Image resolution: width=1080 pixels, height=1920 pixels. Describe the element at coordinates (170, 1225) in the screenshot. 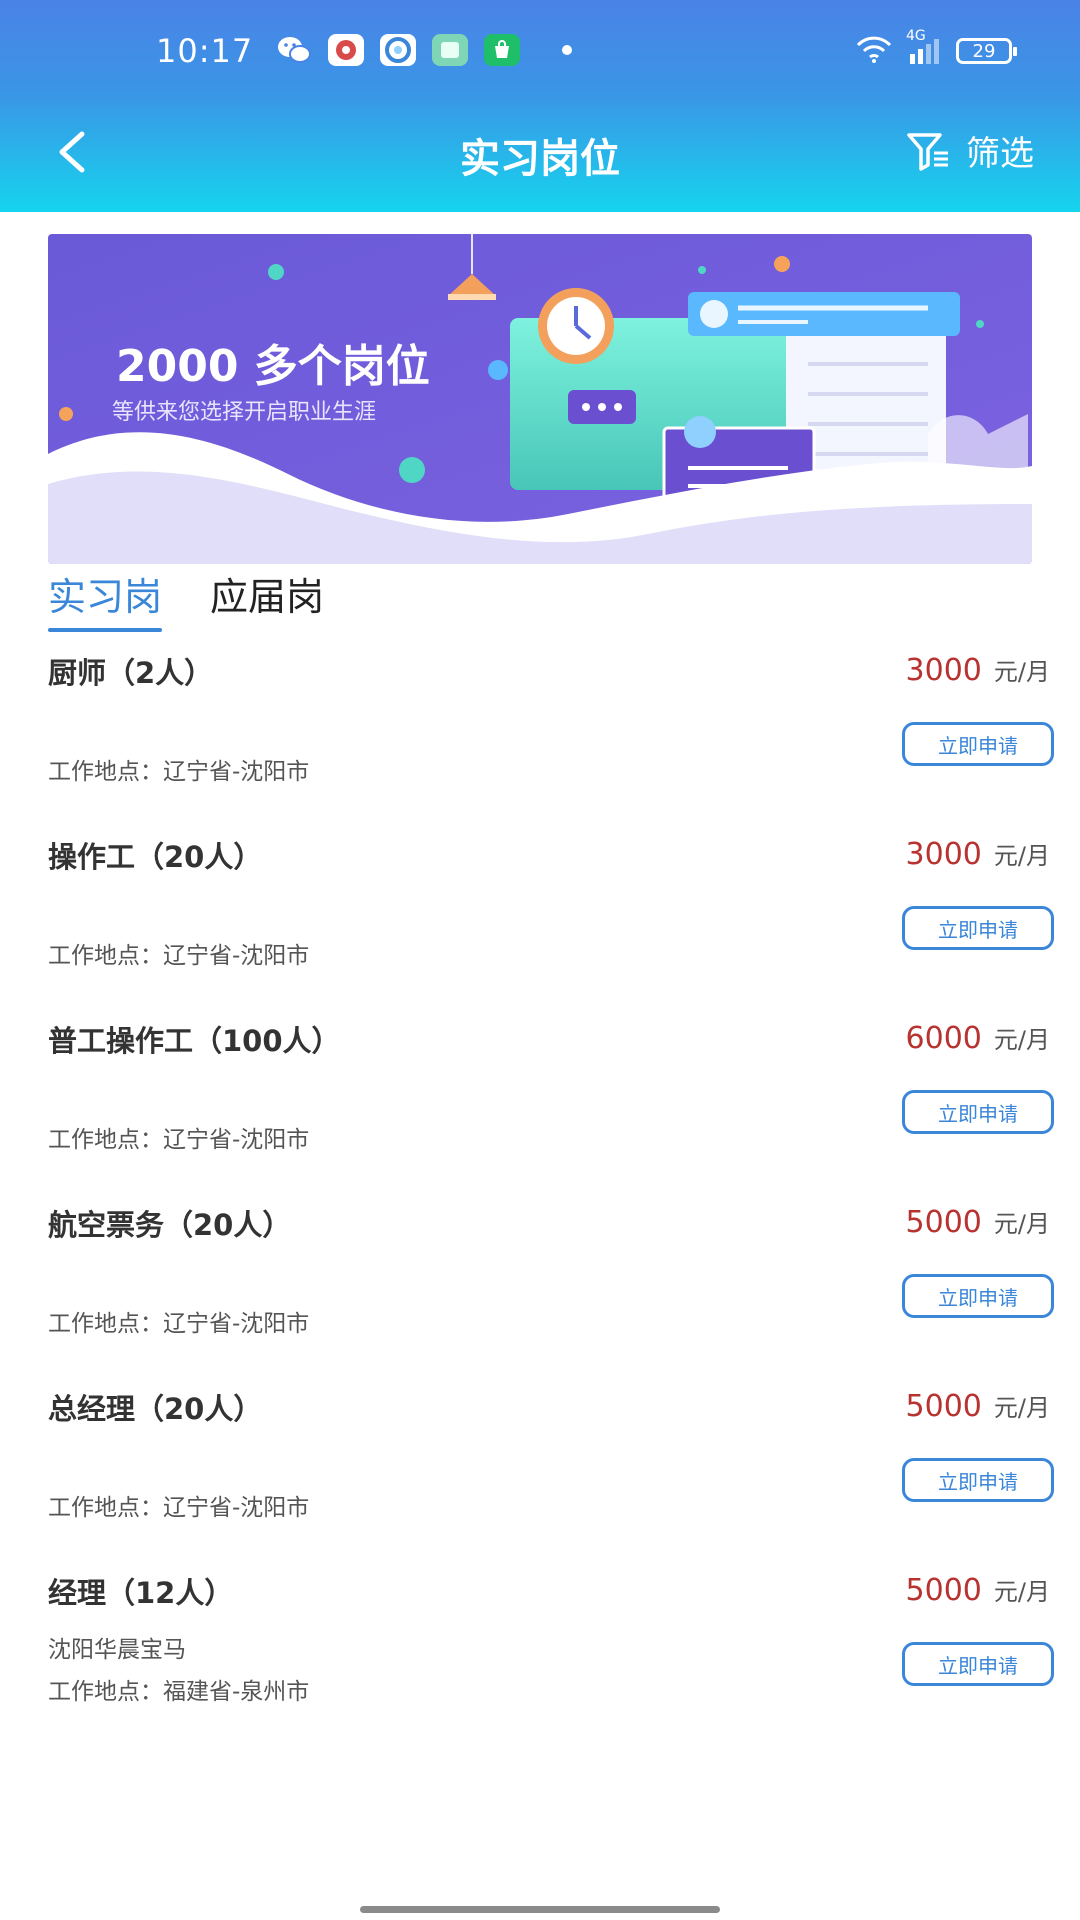

I see `job-title: 航空票务（20人）` at that location.